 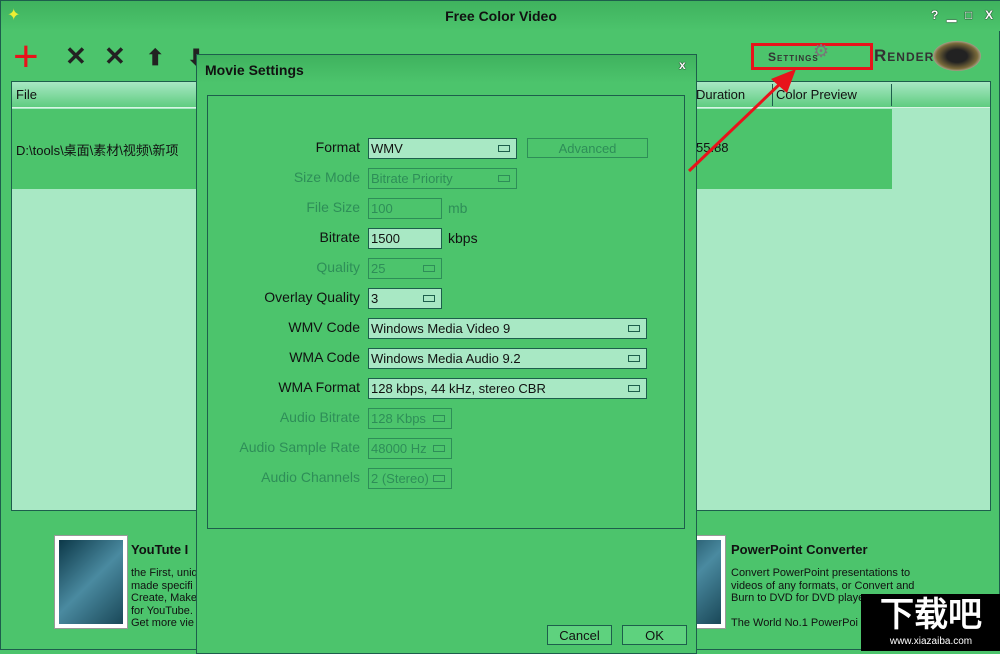 I want to click on watermark: 下载吧 www.xiazaiba.com, so click(x=930, y=622).